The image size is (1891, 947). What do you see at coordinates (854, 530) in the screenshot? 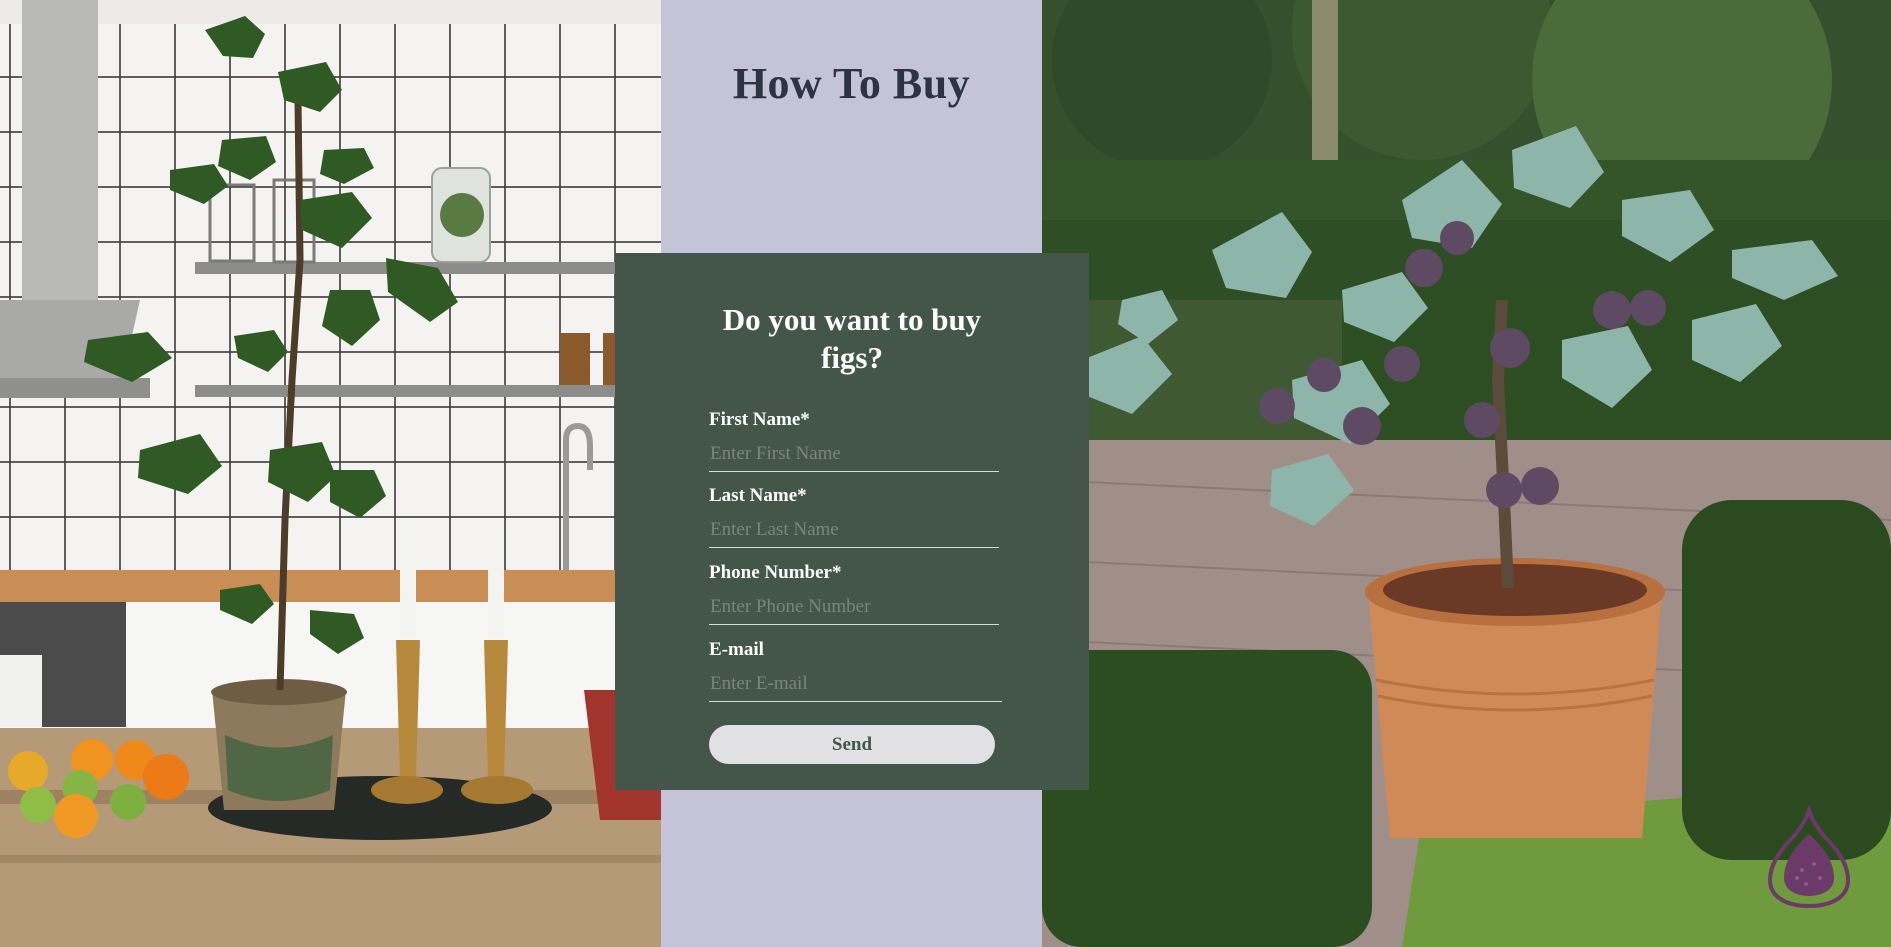
I see `last-name-input` at bounding box center [854, 530].